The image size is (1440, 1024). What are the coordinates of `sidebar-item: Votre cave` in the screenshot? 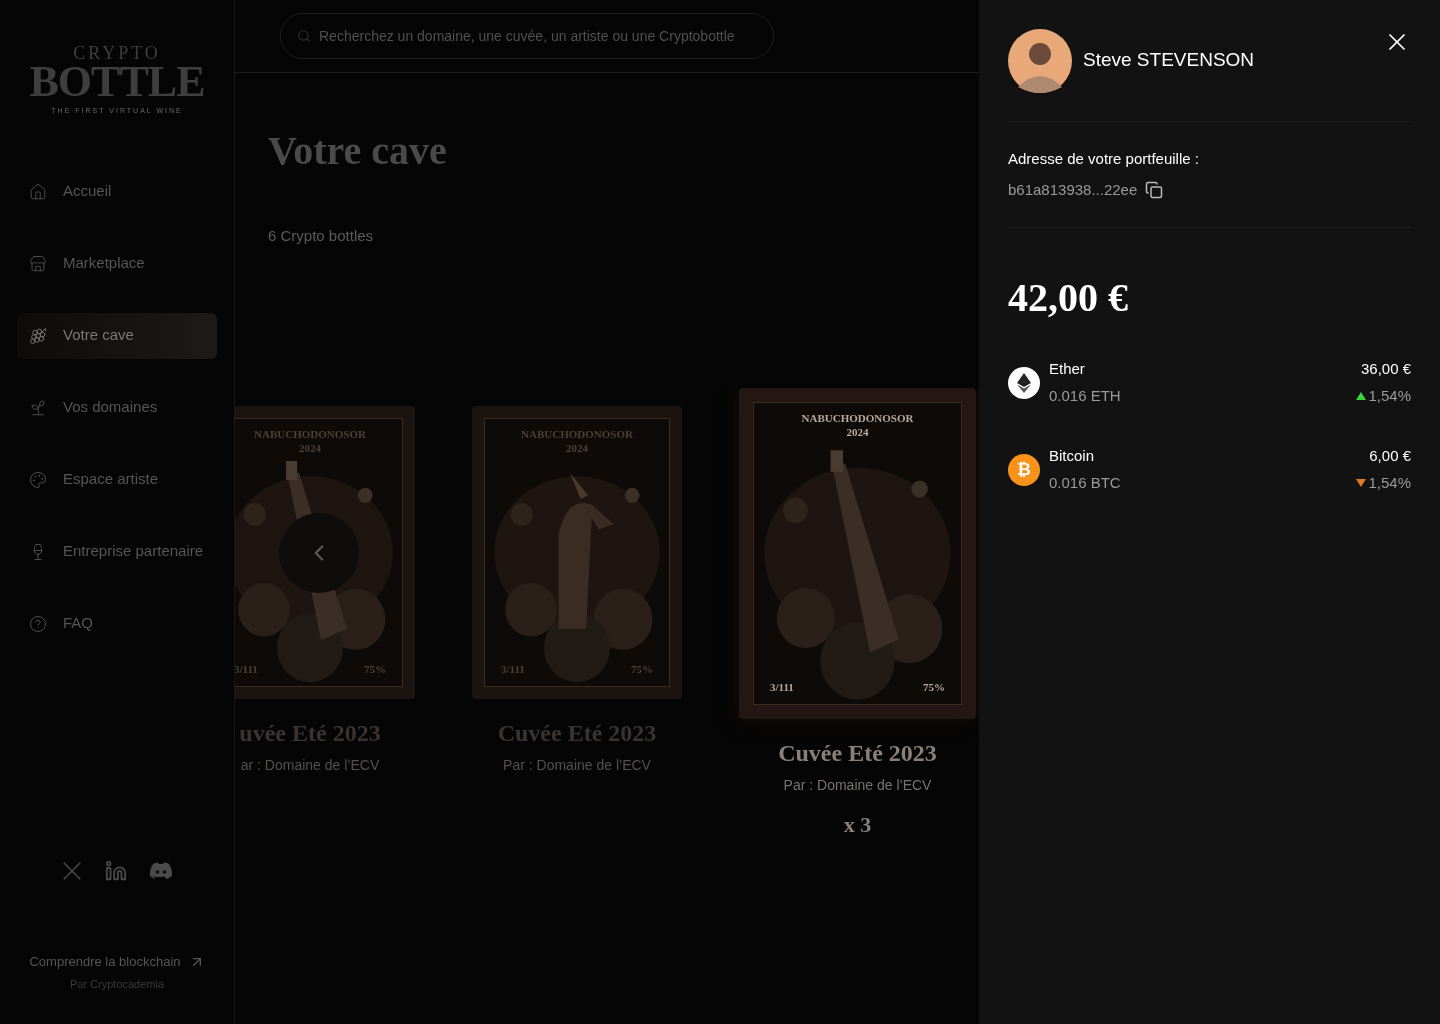 It's located at (117, 335).